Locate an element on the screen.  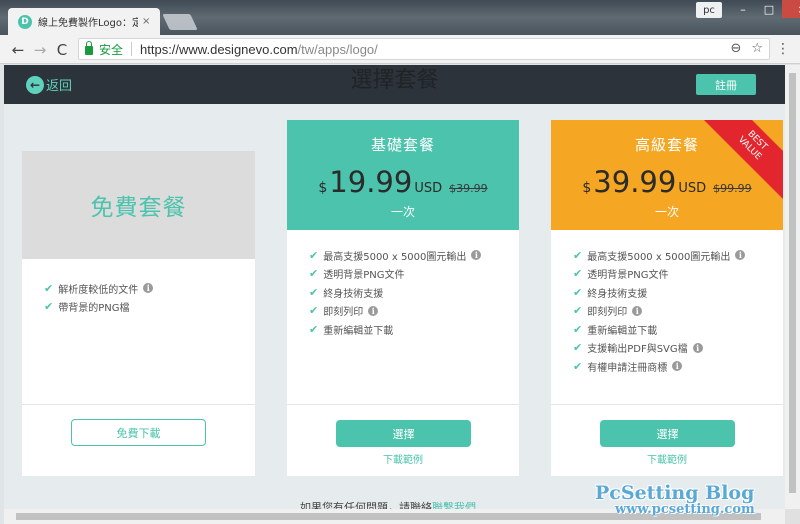
price-row: $ 19.99 USD $39.99 is located at coordinates (403, 182).